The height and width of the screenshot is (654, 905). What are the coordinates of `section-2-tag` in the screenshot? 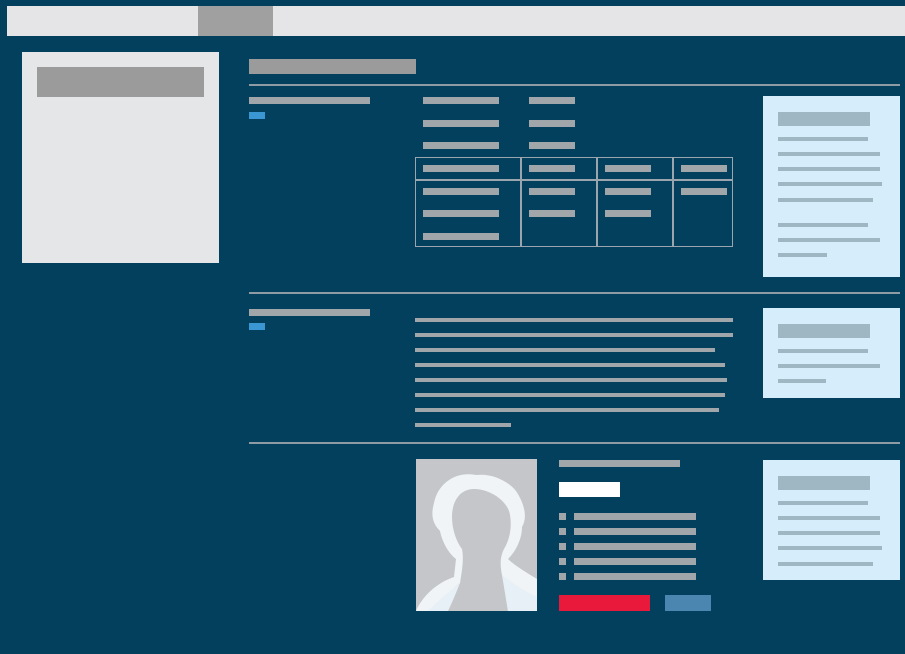 It's located at (257, 326).